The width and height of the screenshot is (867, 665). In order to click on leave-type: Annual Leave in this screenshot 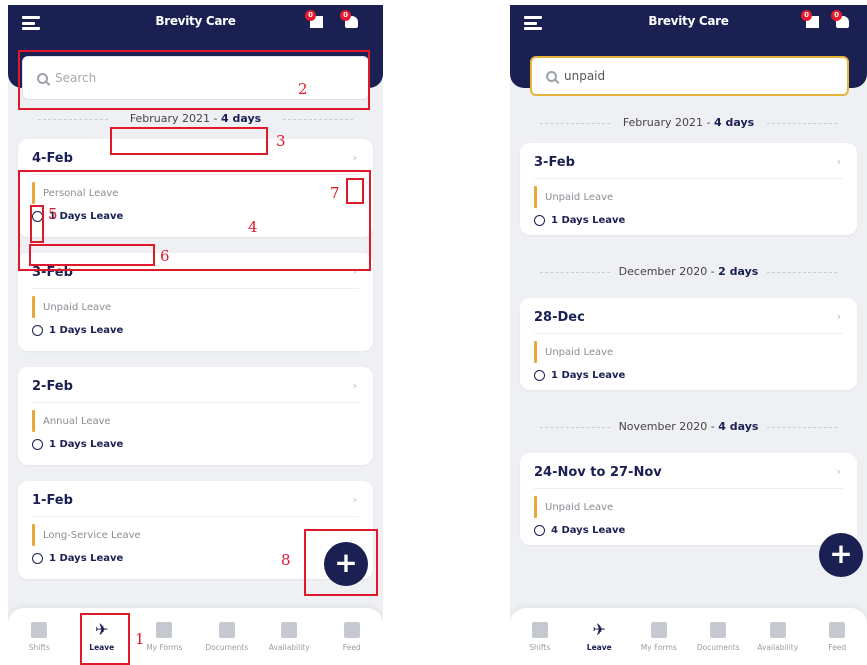, I will do `click(77, 421)`.